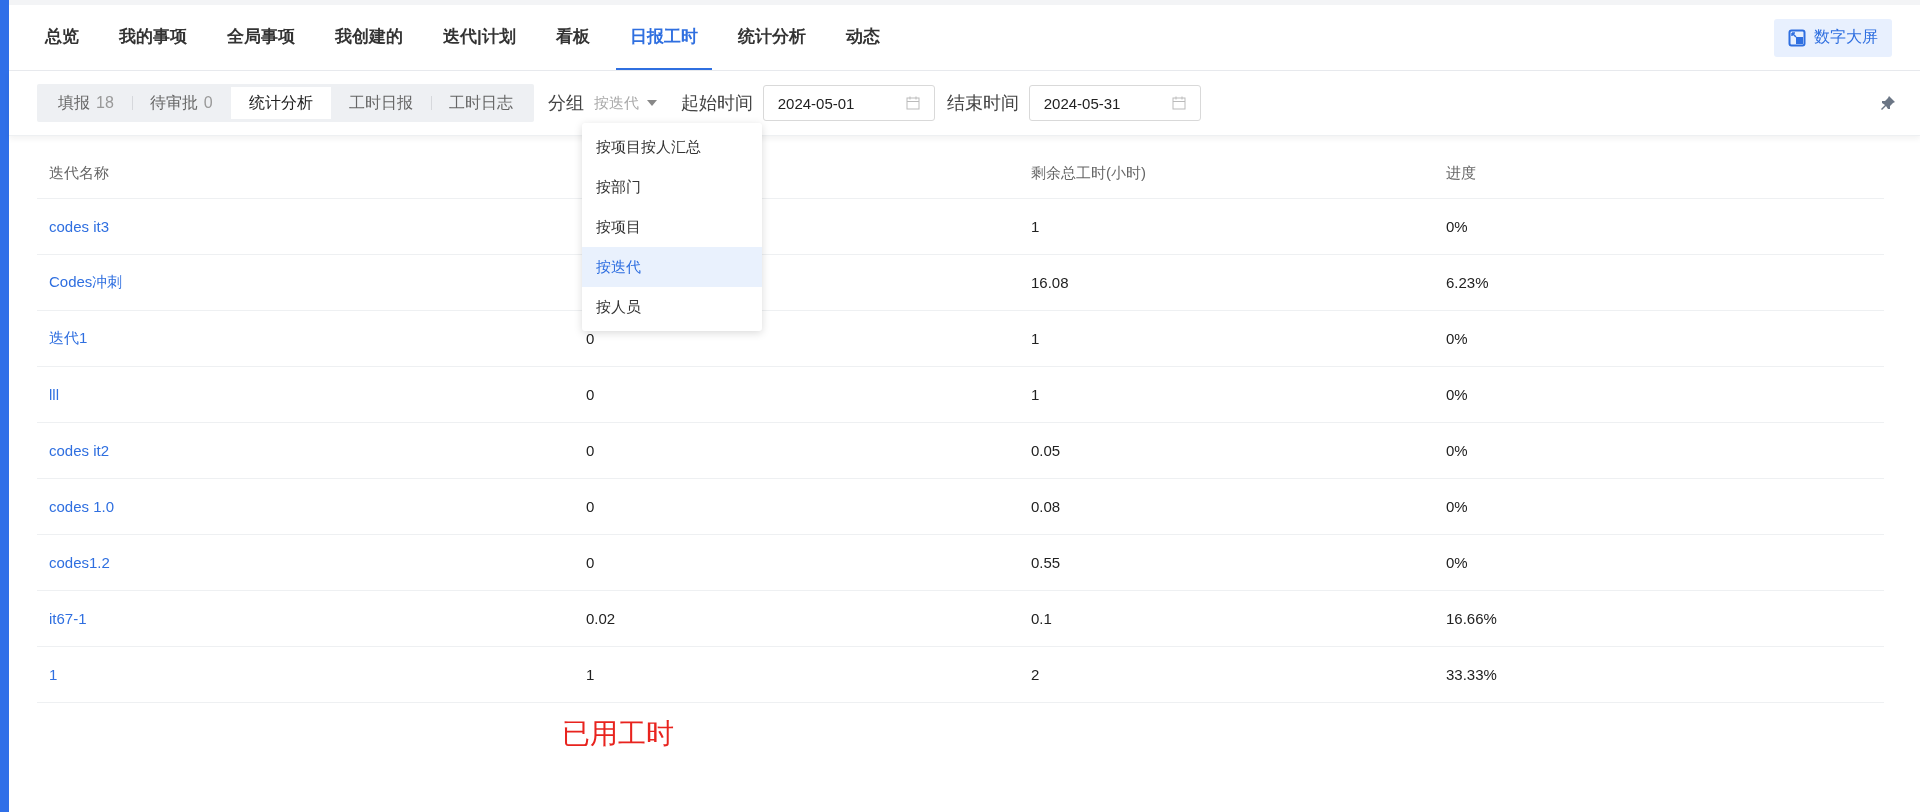  What do you see at coordinates (1035, 674) in the screenshot?
I see `table-cell-text: 2` at bounding box center [1035, 674].